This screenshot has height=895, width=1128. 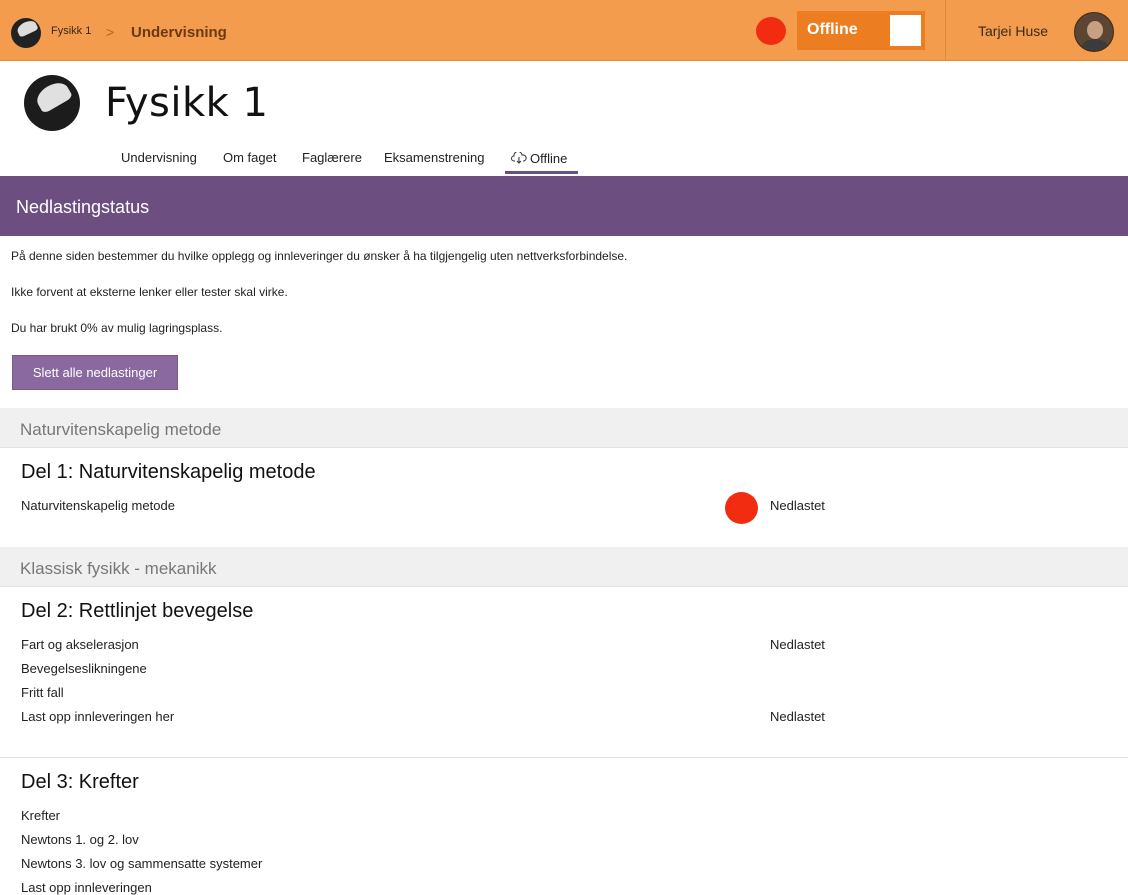 What do you see at coordinates (549, 158) in the screenshot?
I see `tab-offline-label: Offline` at bounding box center [549, 158].